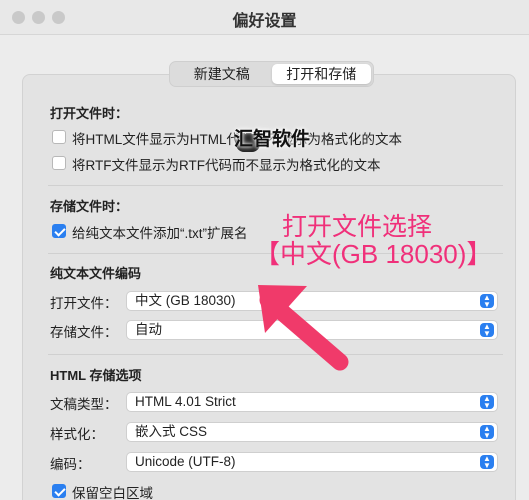 This screenshot has width=529, height=500. What do you see at coordinates (96, 375) in the screenshot?
I see `html-options-heading: HTML 存储选项` at bounding box center [96, 375].